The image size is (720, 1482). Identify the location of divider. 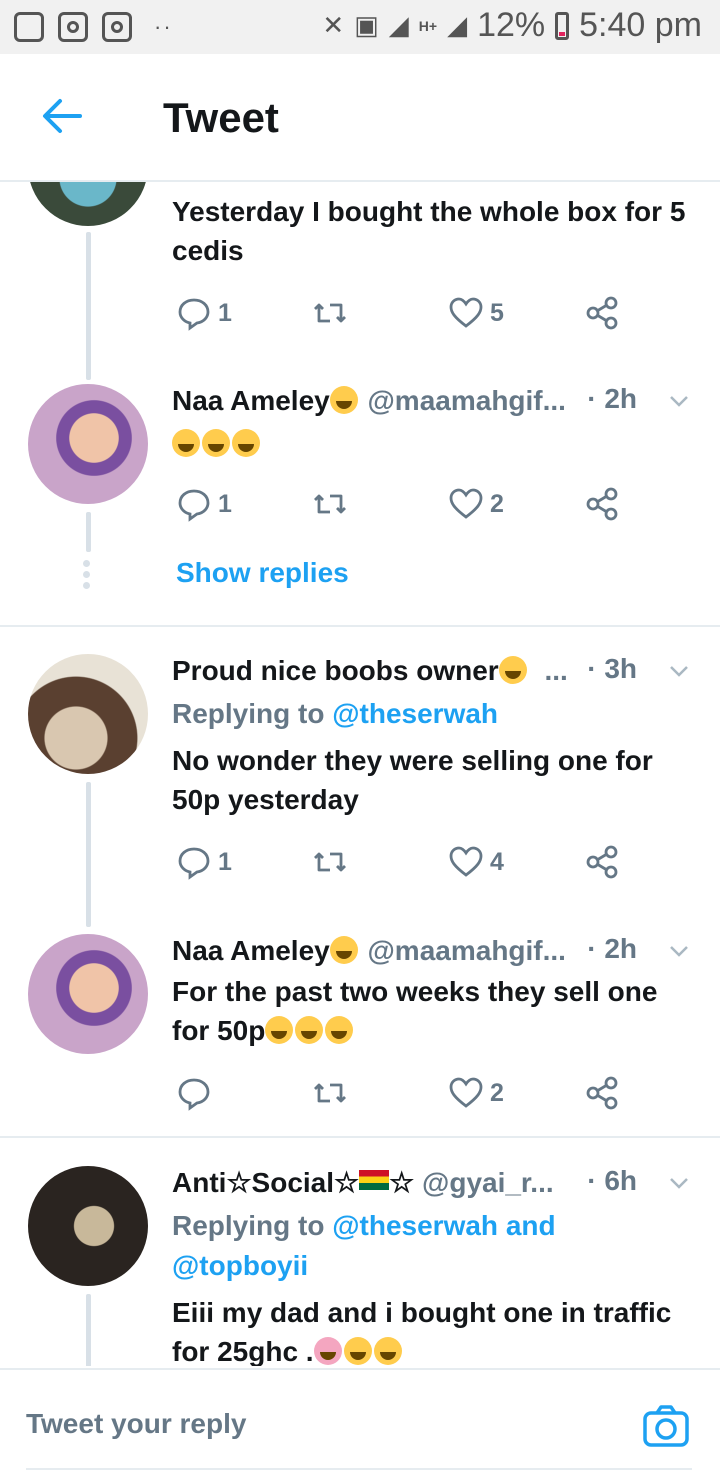
(360, 626).